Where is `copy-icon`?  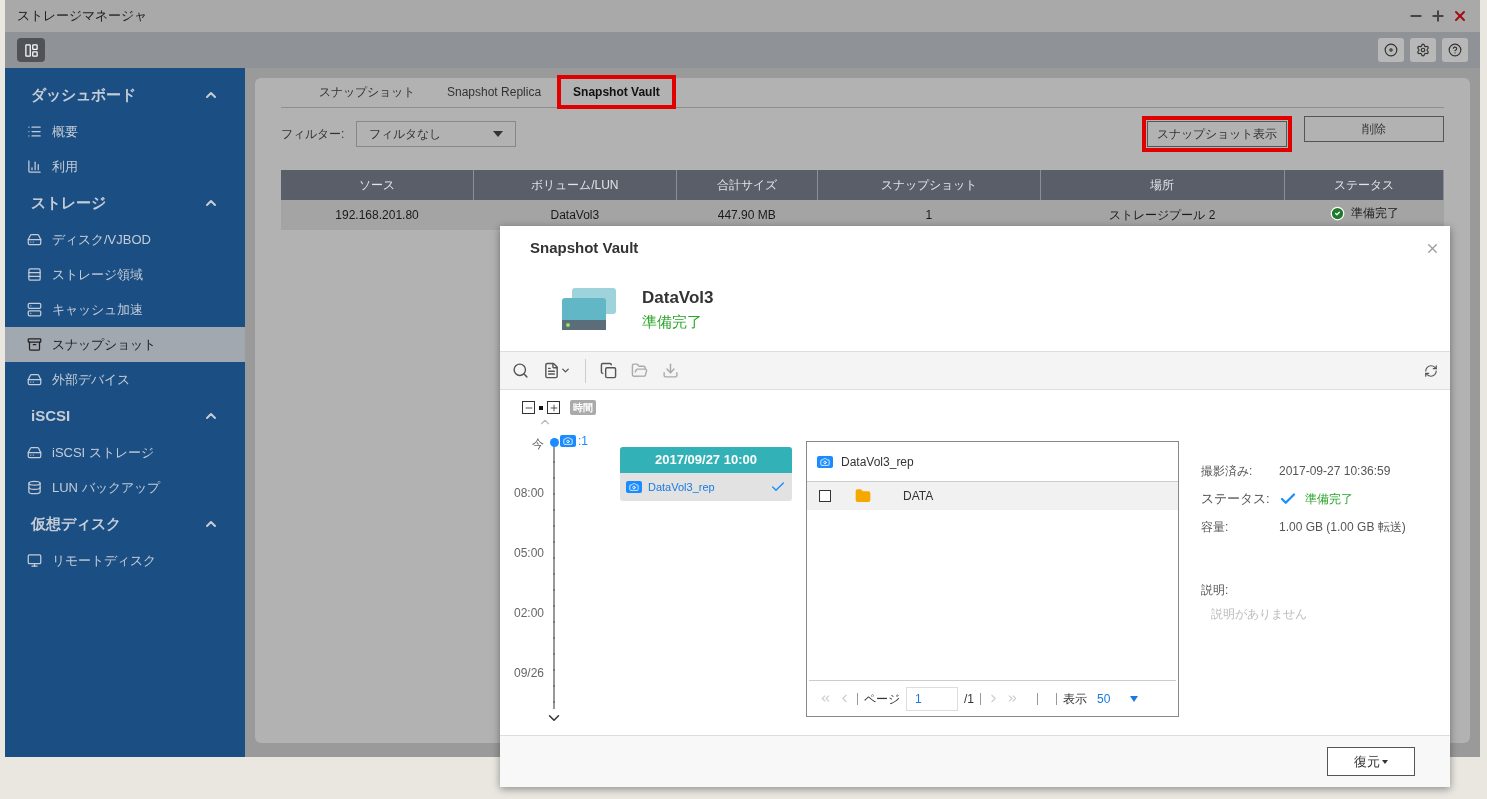
copy-icon is located at coordinates (608, 370).